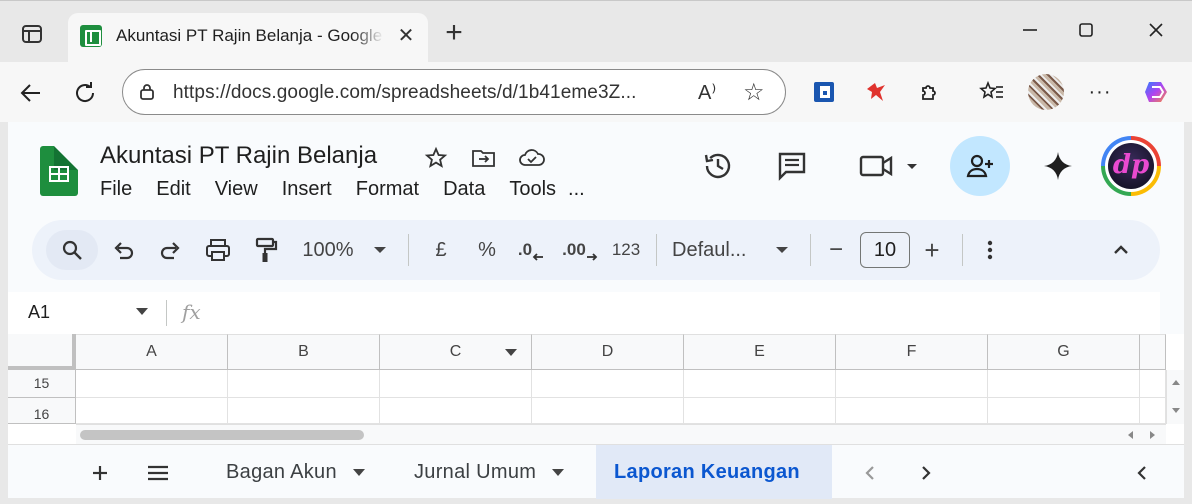 Image resolution: width=1192 pixels, height=504 pixels. I want to click on font-size-input: 10, so click(885, 250).